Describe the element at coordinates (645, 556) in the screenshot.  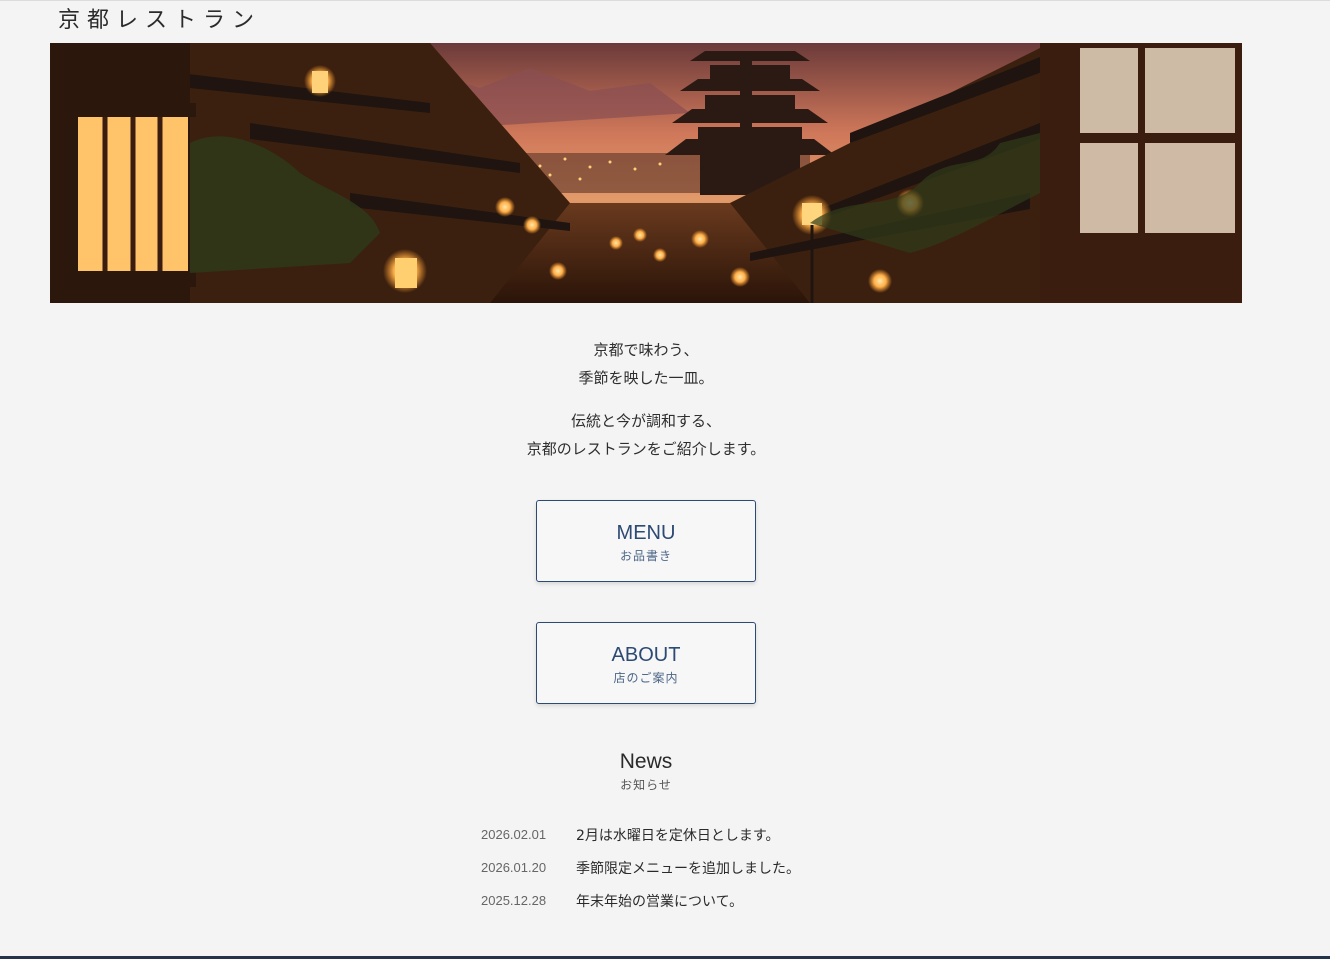
I see `menu-button-sublabel: お品書き` at that location.